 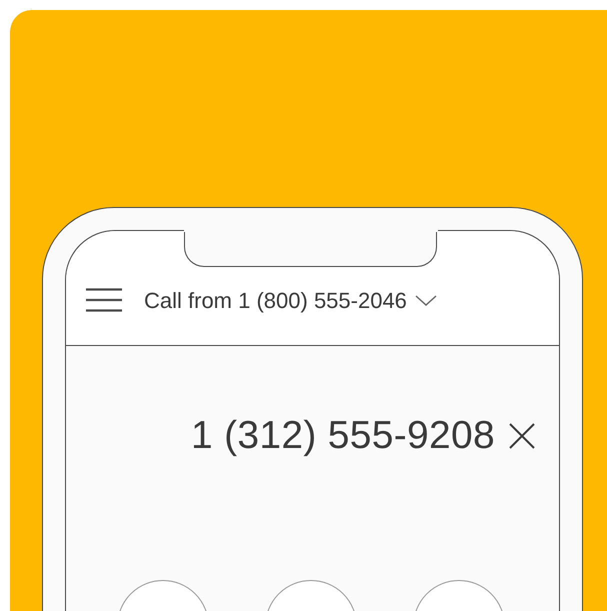 What do you see at coordinates (104, 300) in the screenshot?
I see `menu-icon` at bounding box center [104, 300].